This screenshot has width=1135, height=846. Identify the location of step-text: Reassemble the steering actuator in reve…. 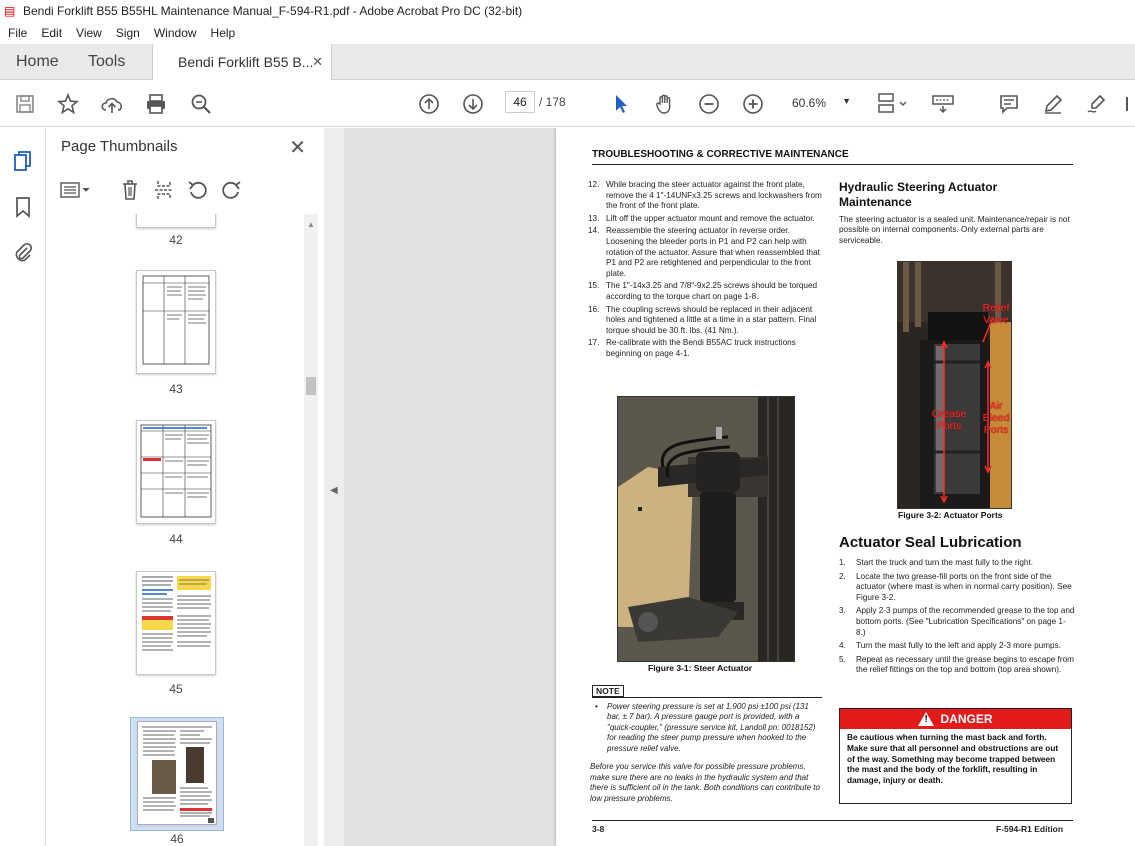
(713, 252).